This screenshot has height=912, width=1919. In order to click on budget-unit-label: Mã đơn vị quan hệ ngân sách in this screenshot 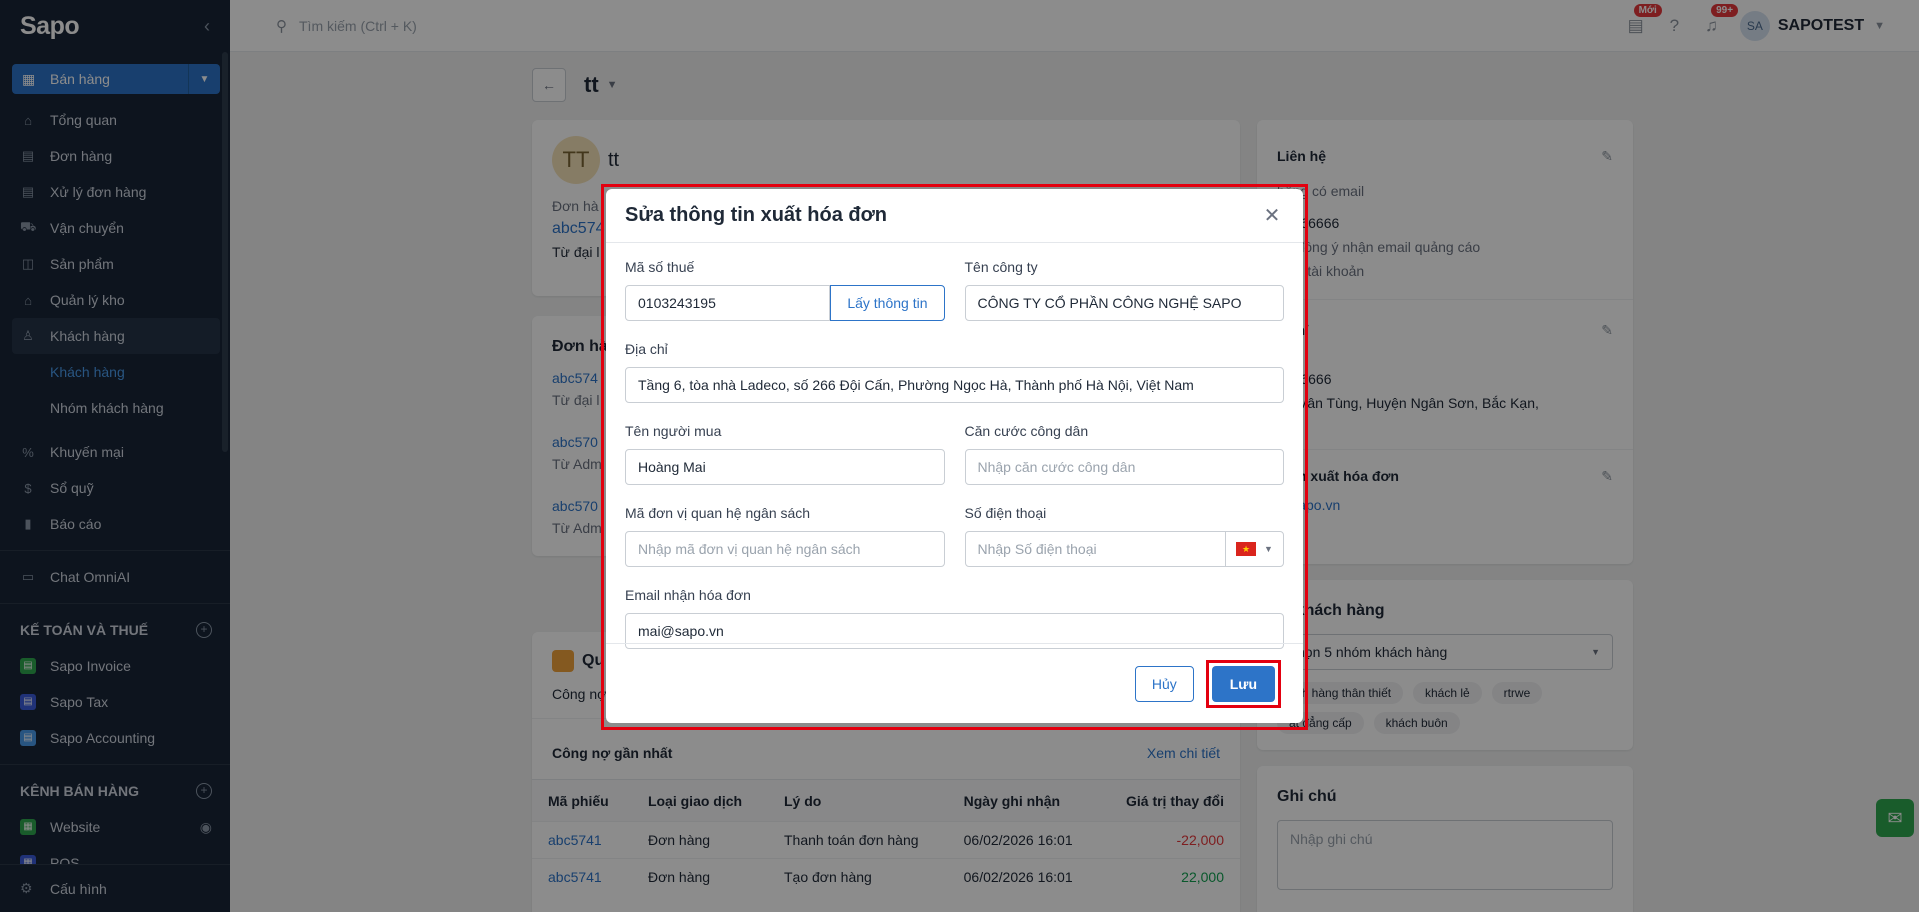, I will do `click(718, 513)`.